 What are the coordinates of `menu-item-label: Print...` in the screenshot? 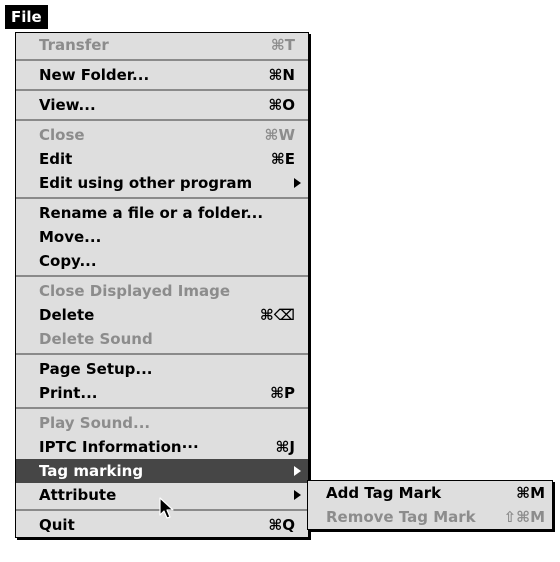 It's located at (68, 393).